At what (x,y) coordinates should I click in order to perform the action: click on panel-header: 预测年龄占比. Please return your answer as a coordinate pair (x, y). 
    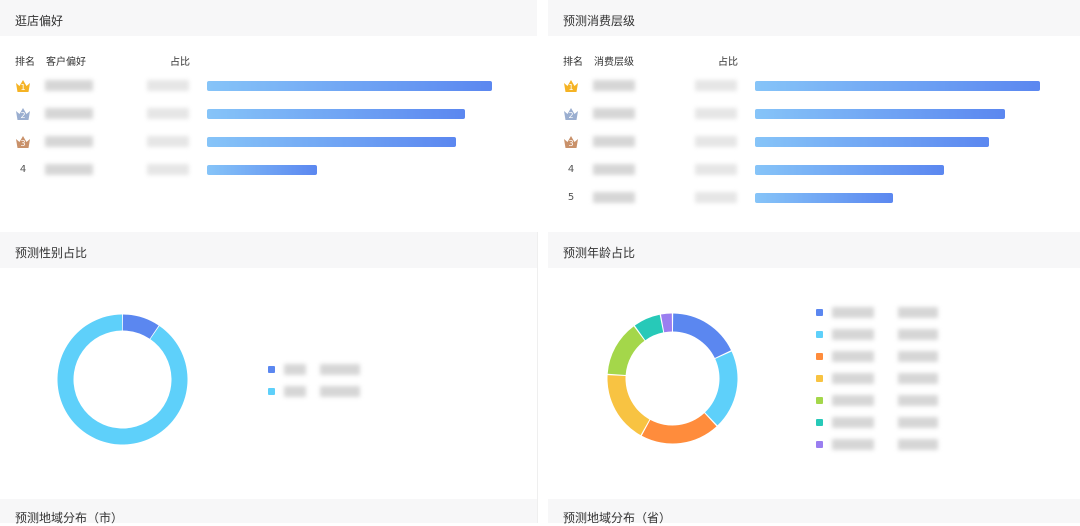
    Looking at the image, I should click on (814, 250).